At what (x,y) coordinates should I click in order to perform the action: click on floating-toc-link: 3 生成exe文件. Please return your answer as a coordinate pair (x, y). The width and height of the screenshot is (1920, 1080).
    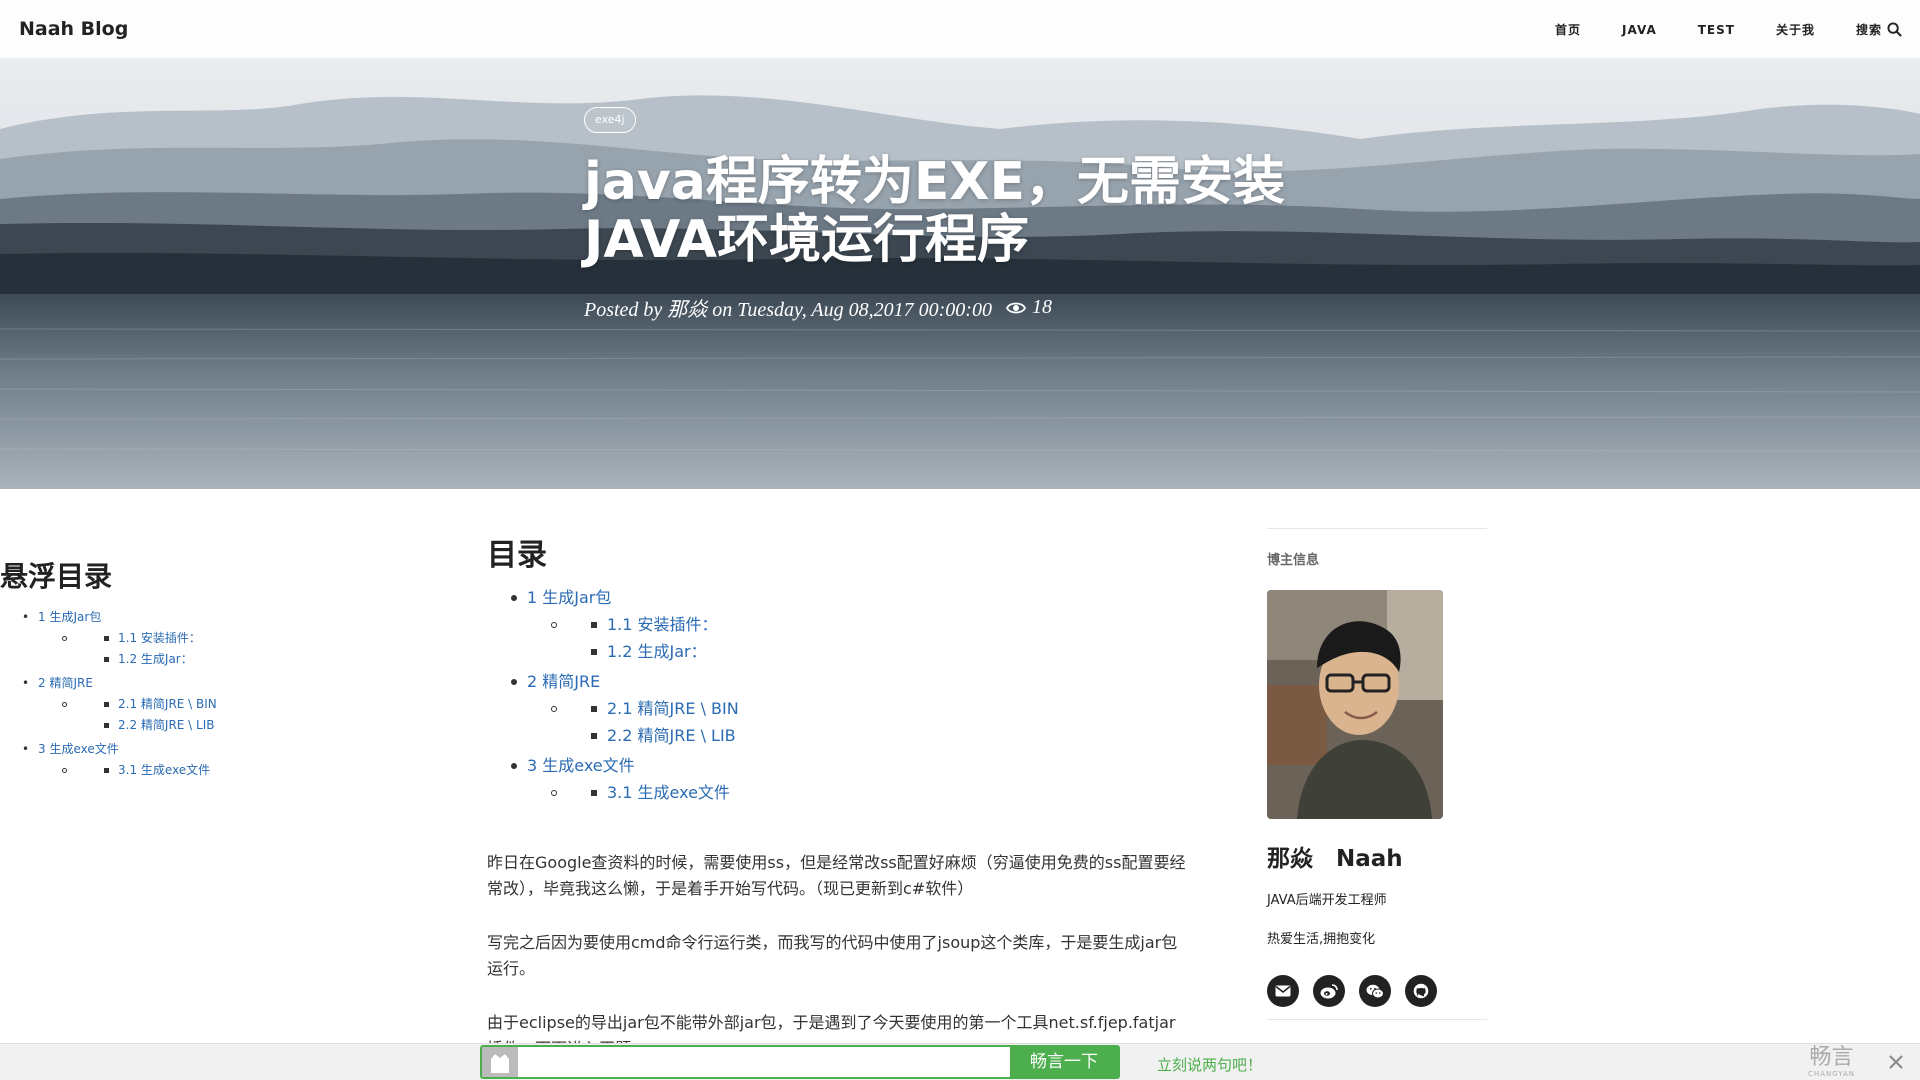
    Looking at the image, I should click on (78, 749).